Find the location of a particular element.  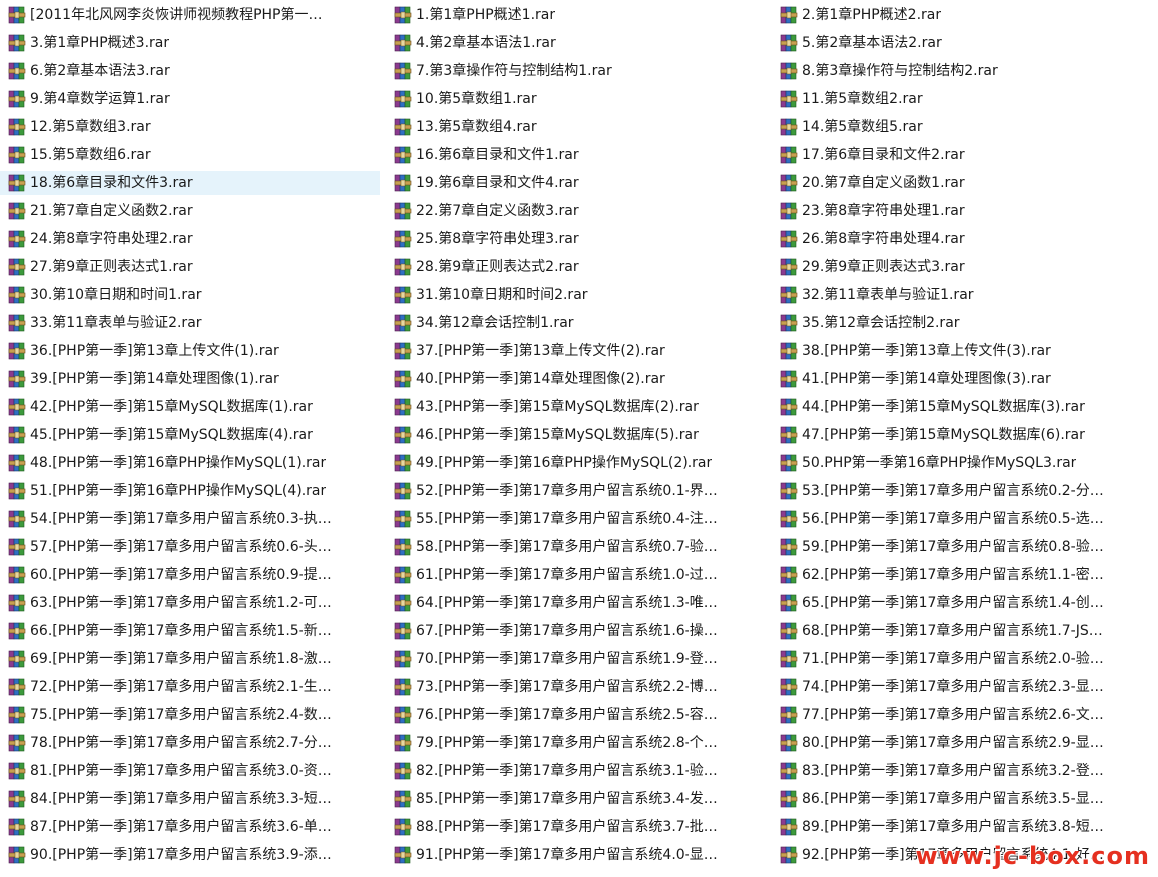

file-item-27: 27.第9章正则表达式1.rar is located at coordinates (190, 267).